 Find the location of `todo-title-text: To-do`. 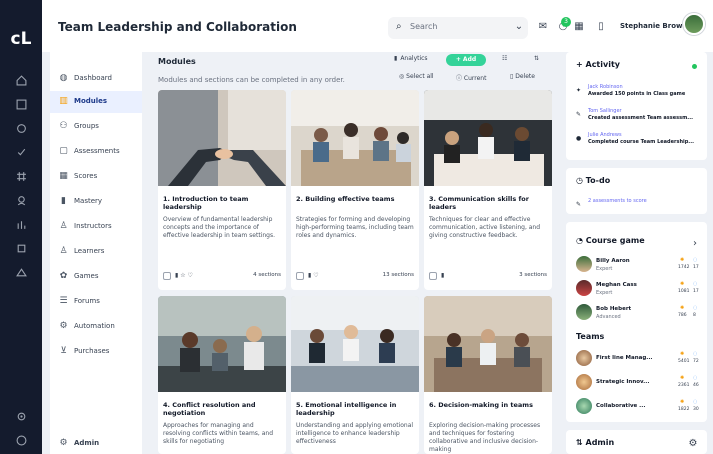

todo-title-text: To-do is located at coordinates (598, 180).